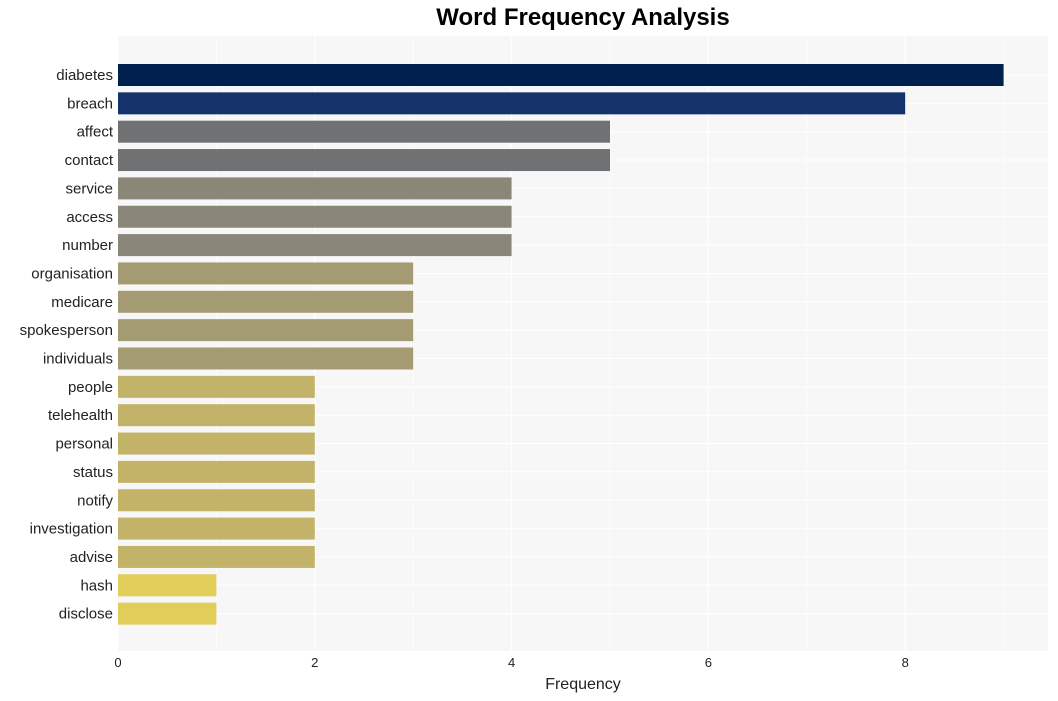  Describe the element at coordinates (167, 585) in the screenshot. I see `bar-hash` at that location.